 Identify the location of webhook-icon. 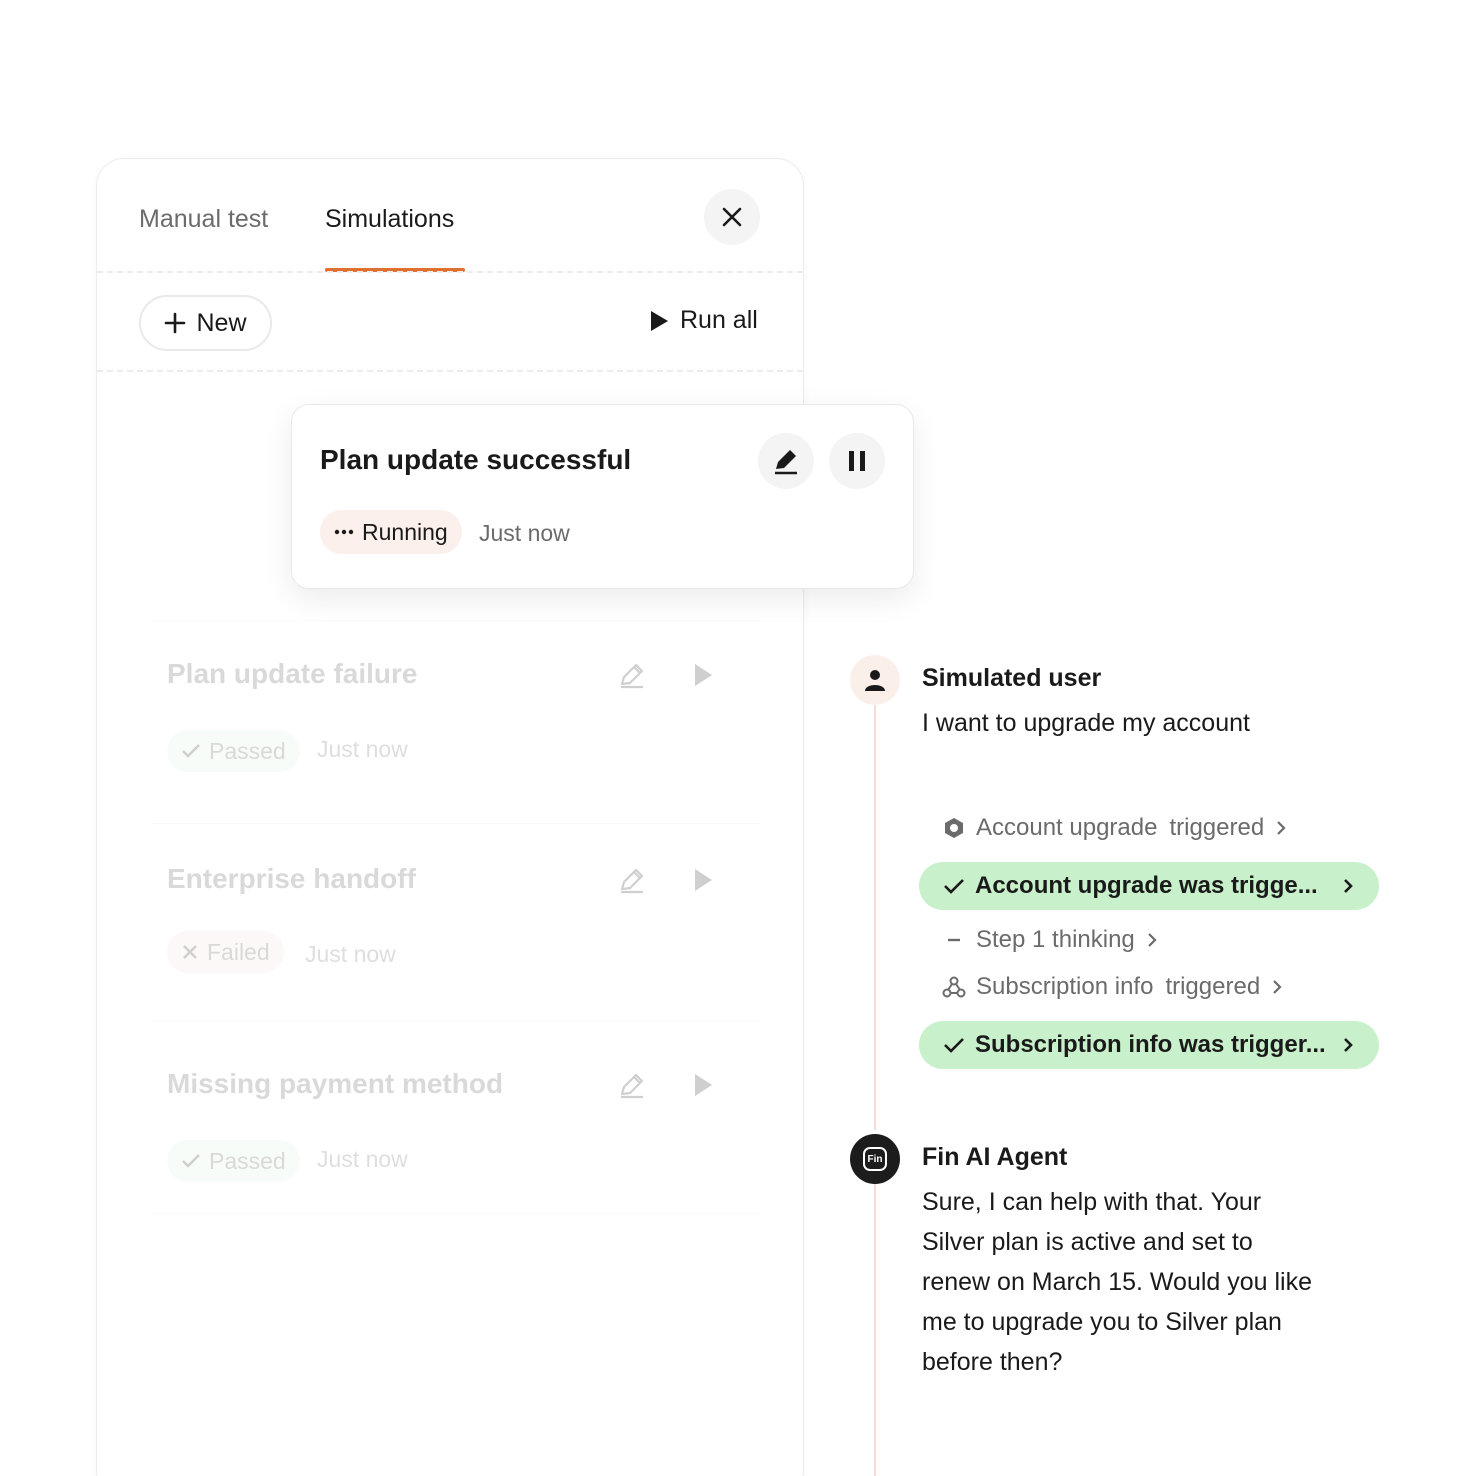
(954, 987).